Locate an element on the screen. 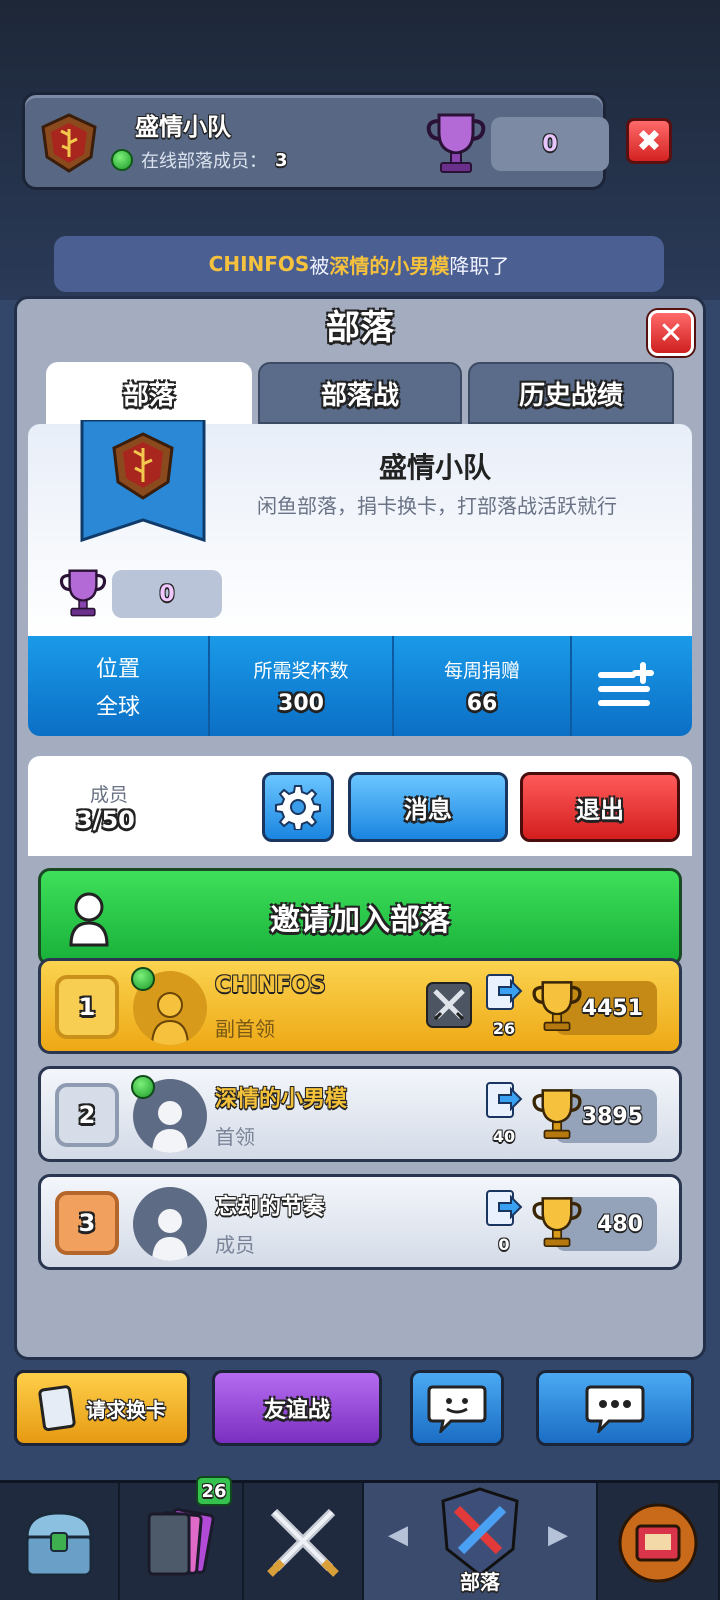 The image size is (720, 1600). notif-target-name: CHINFOS is located at coordinates (259, 264).